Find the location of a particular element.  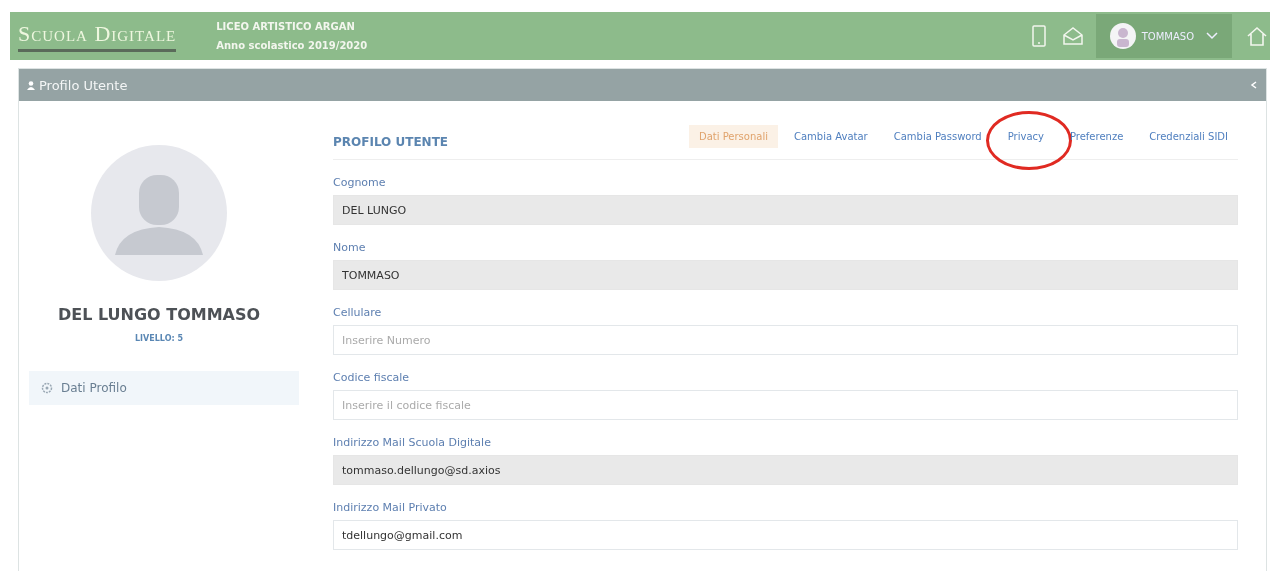

tab: Credenziali SIDI is located at coordinates (1188, 136).